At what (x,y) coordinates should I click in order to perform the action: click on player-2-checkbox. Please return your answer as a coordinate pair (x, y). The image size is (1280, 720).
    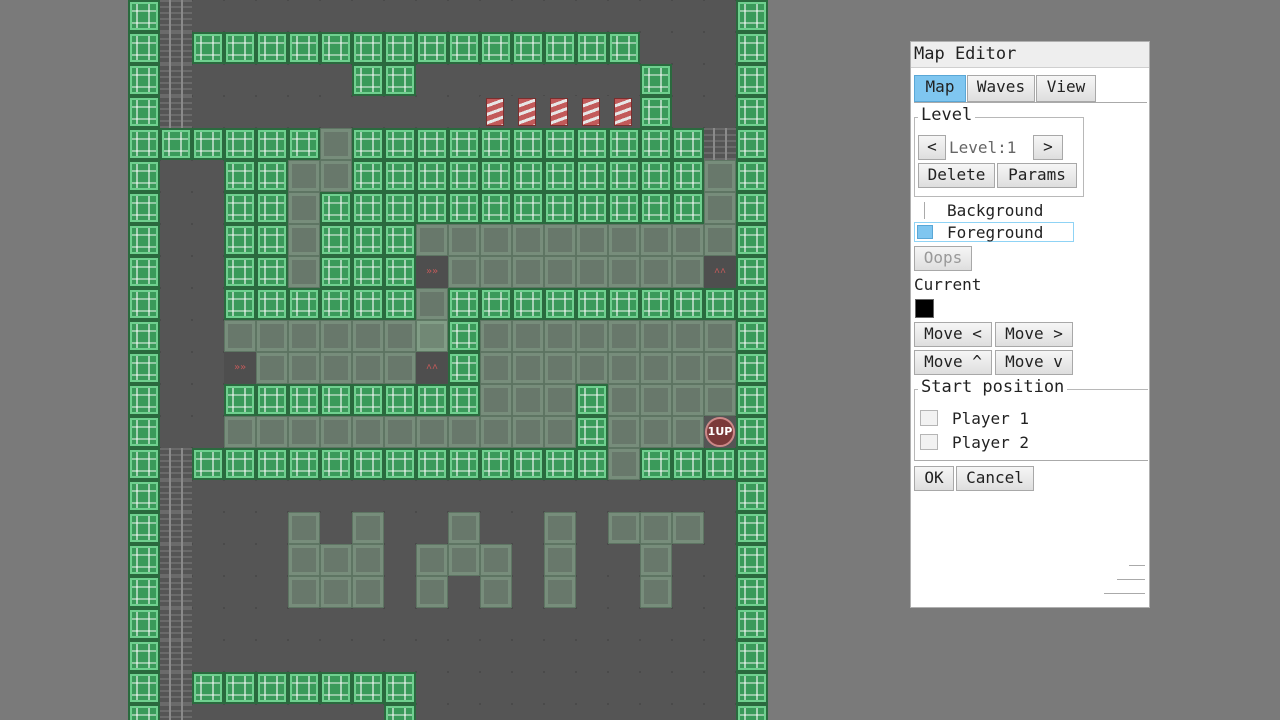
    Looking at the image, I should click on (929, 442).